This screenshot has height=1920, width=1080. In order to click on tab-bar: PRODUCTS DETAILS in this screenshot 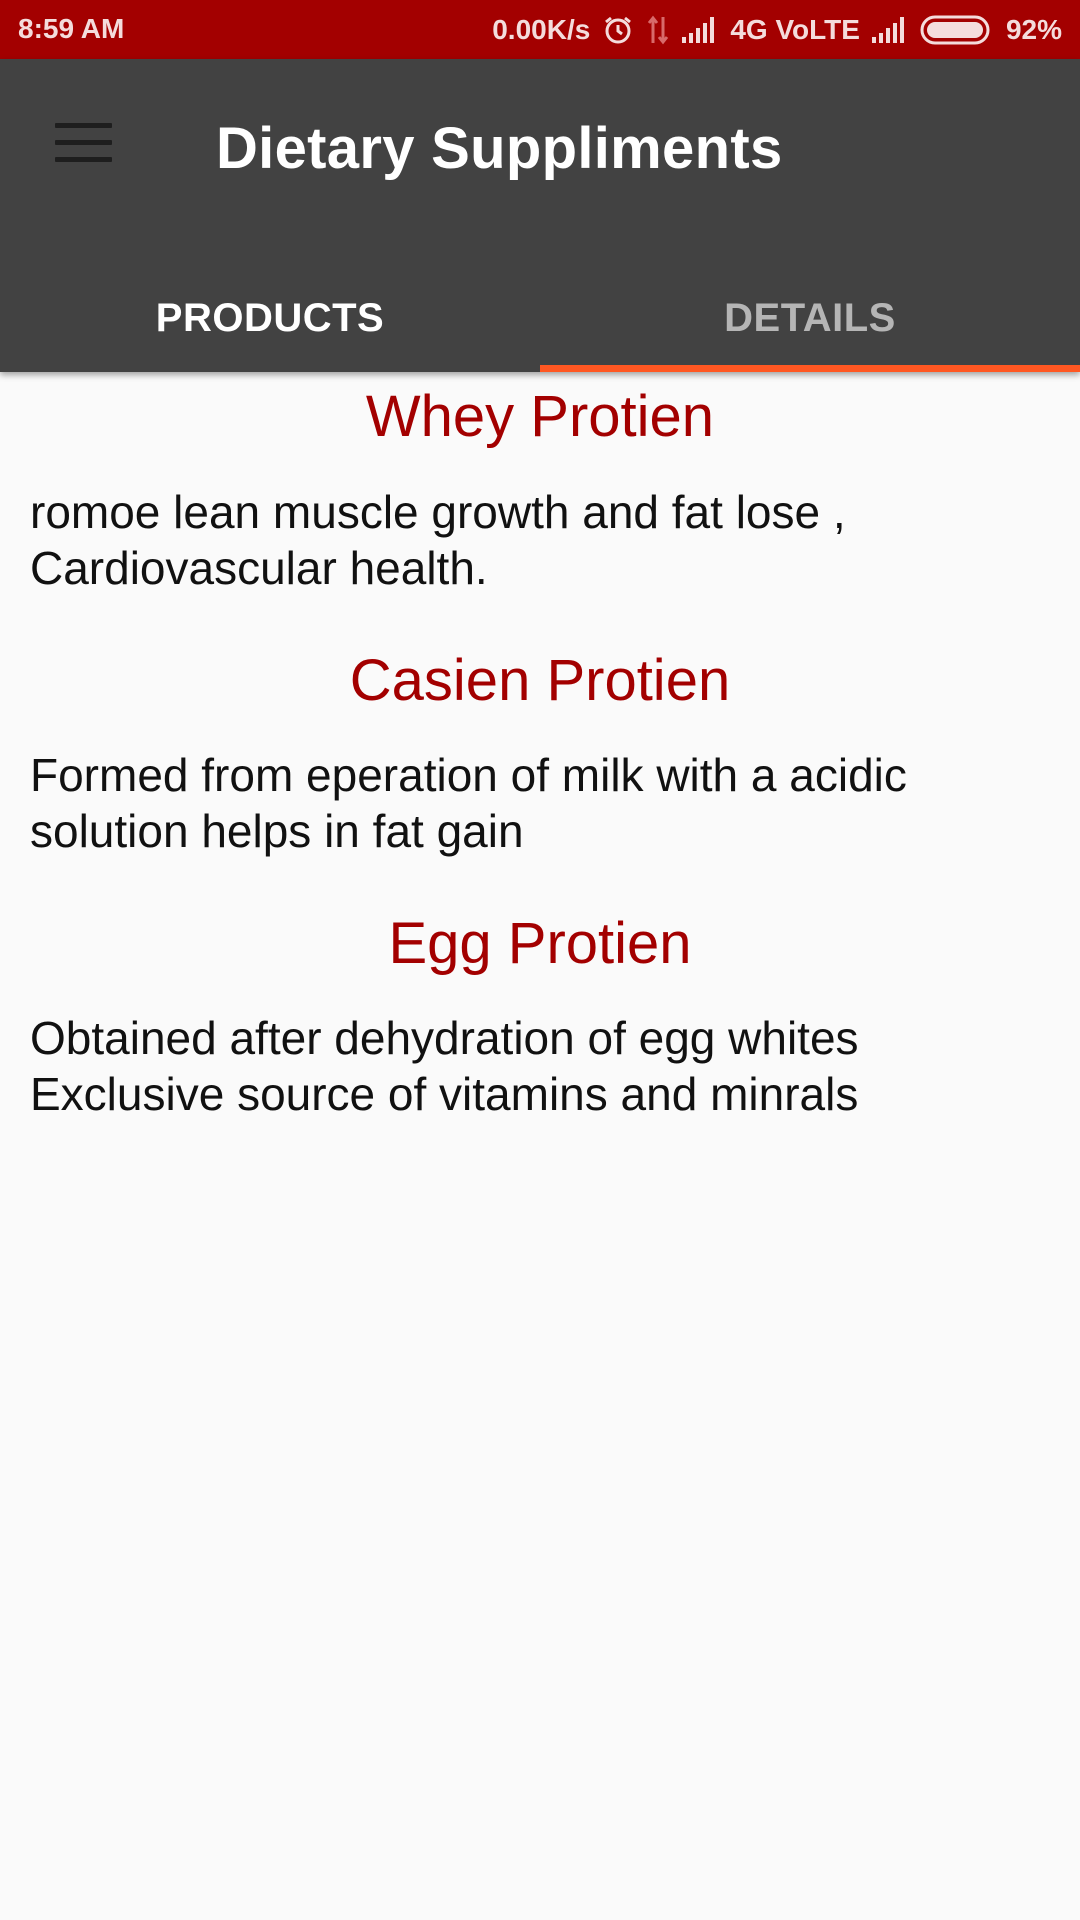, I will do `click(540, 318)`.